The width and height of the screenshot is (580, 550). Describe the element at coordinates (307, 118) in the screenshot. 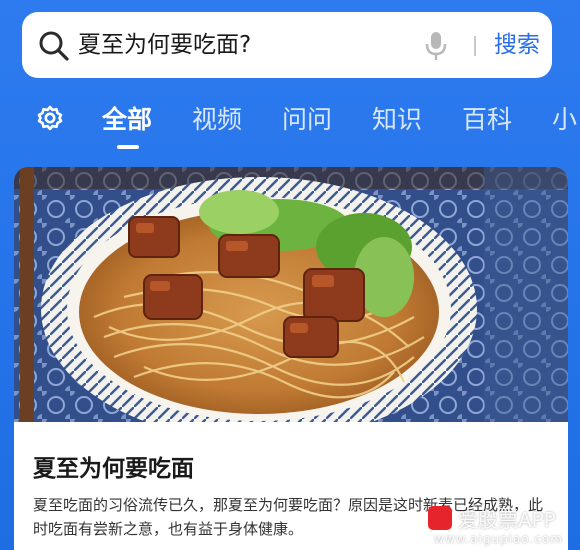

I see `tab-ask: 问问` at that location.